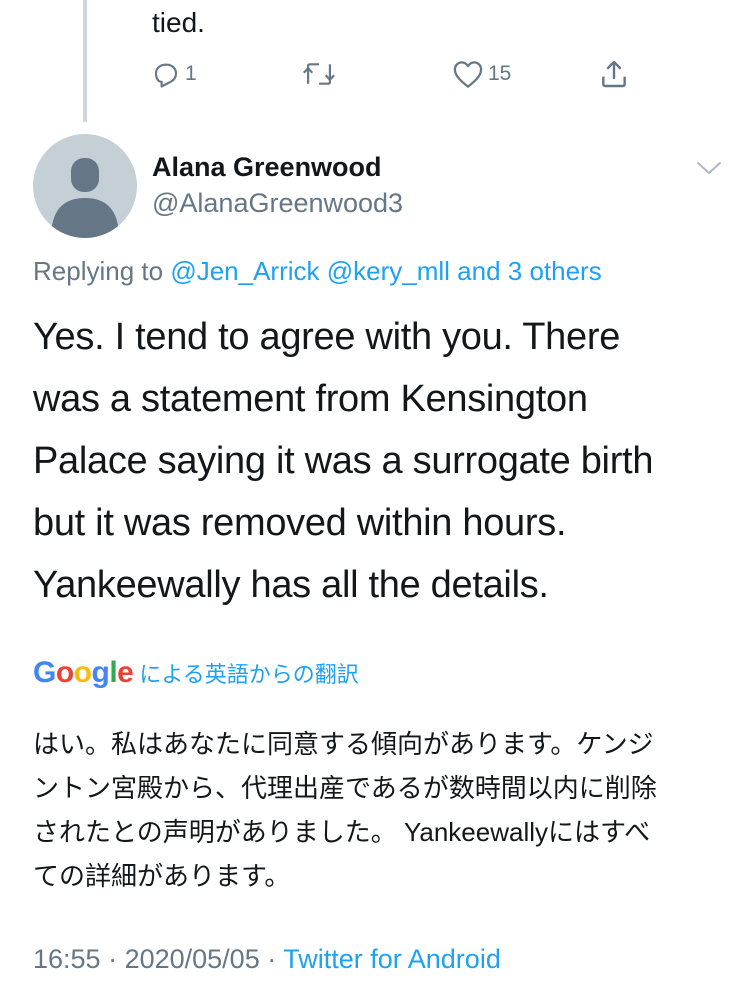  I want to click on tweet-meta: 16:55 · 2020/05/05 · Twitter for Android, so click(267, 959).